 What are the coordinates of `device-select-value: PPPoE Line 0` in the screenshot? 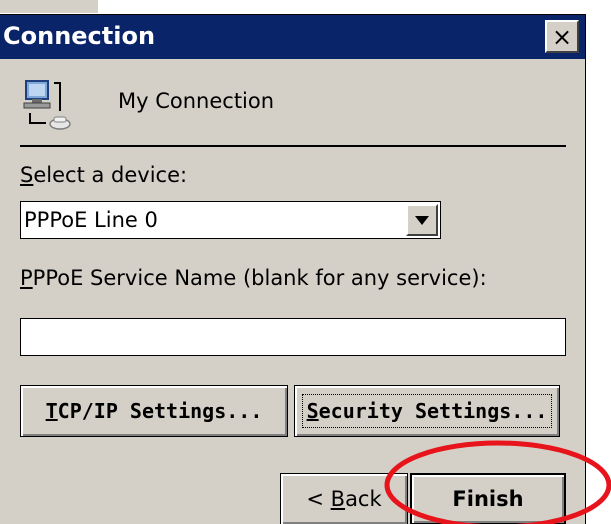 It's located at (91, 220).